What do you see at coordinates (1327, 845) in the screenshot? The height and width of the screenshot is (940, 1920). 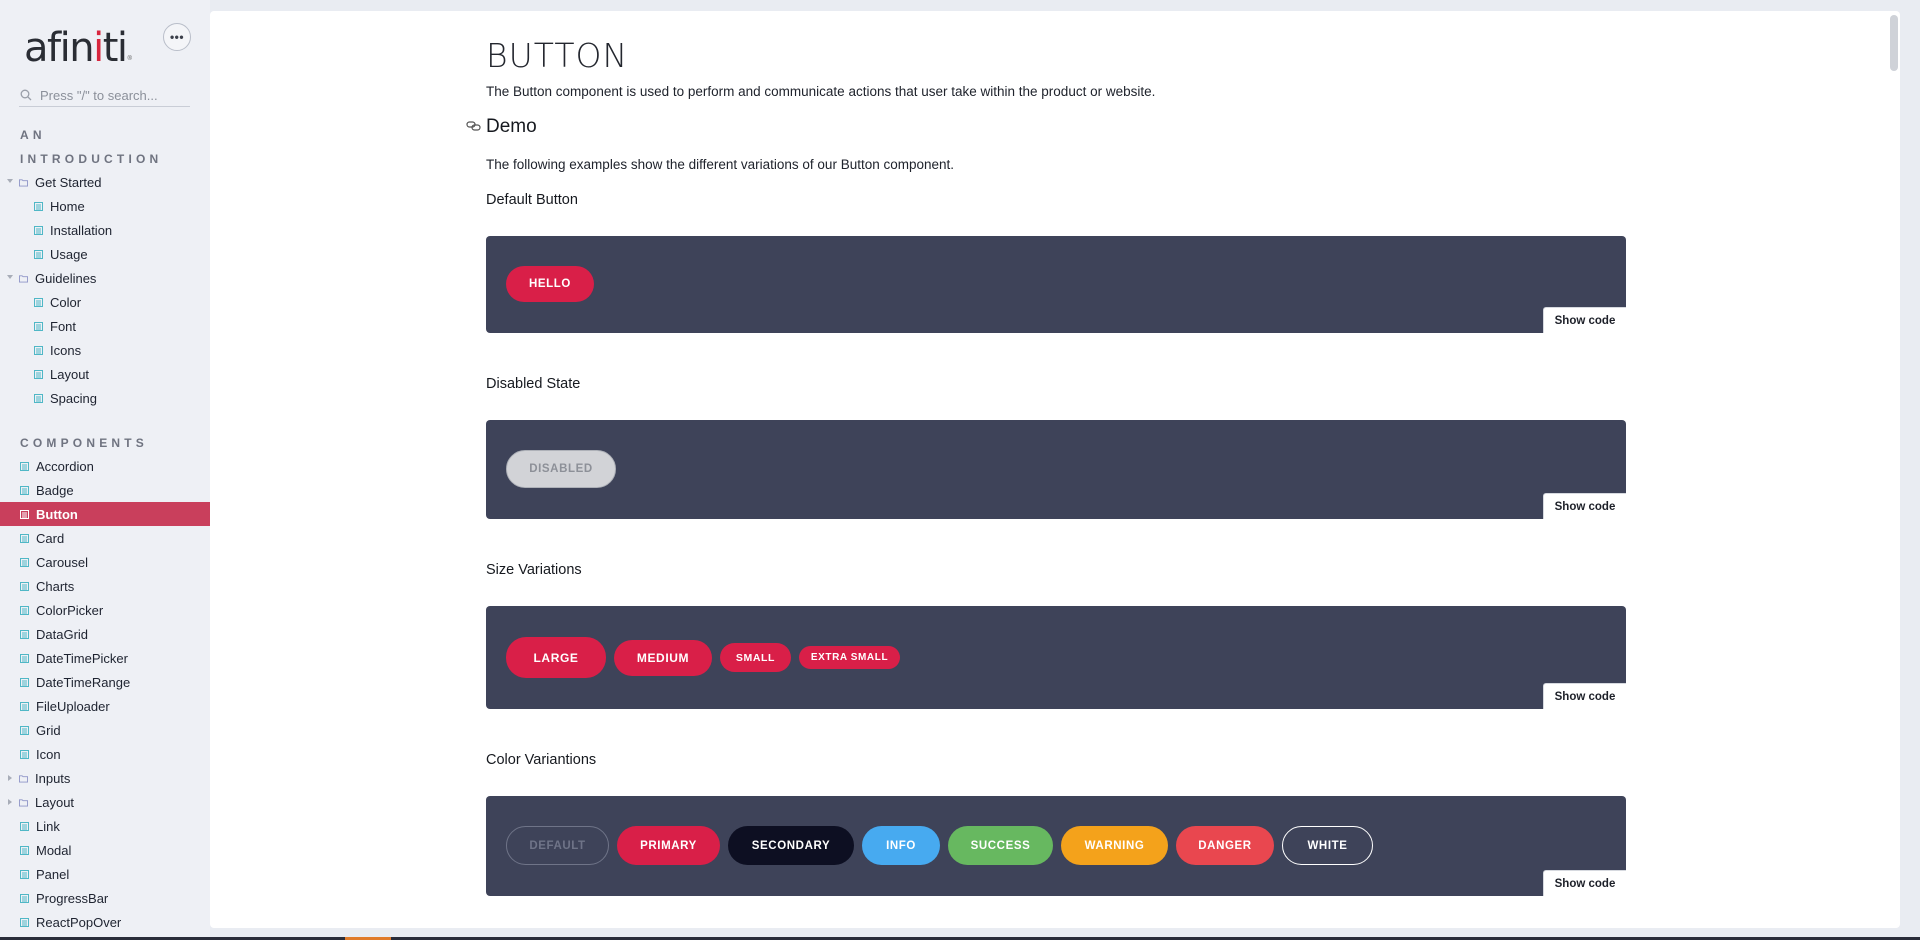 I see `white-button: WHITE` at bounding box center [1327, 845].